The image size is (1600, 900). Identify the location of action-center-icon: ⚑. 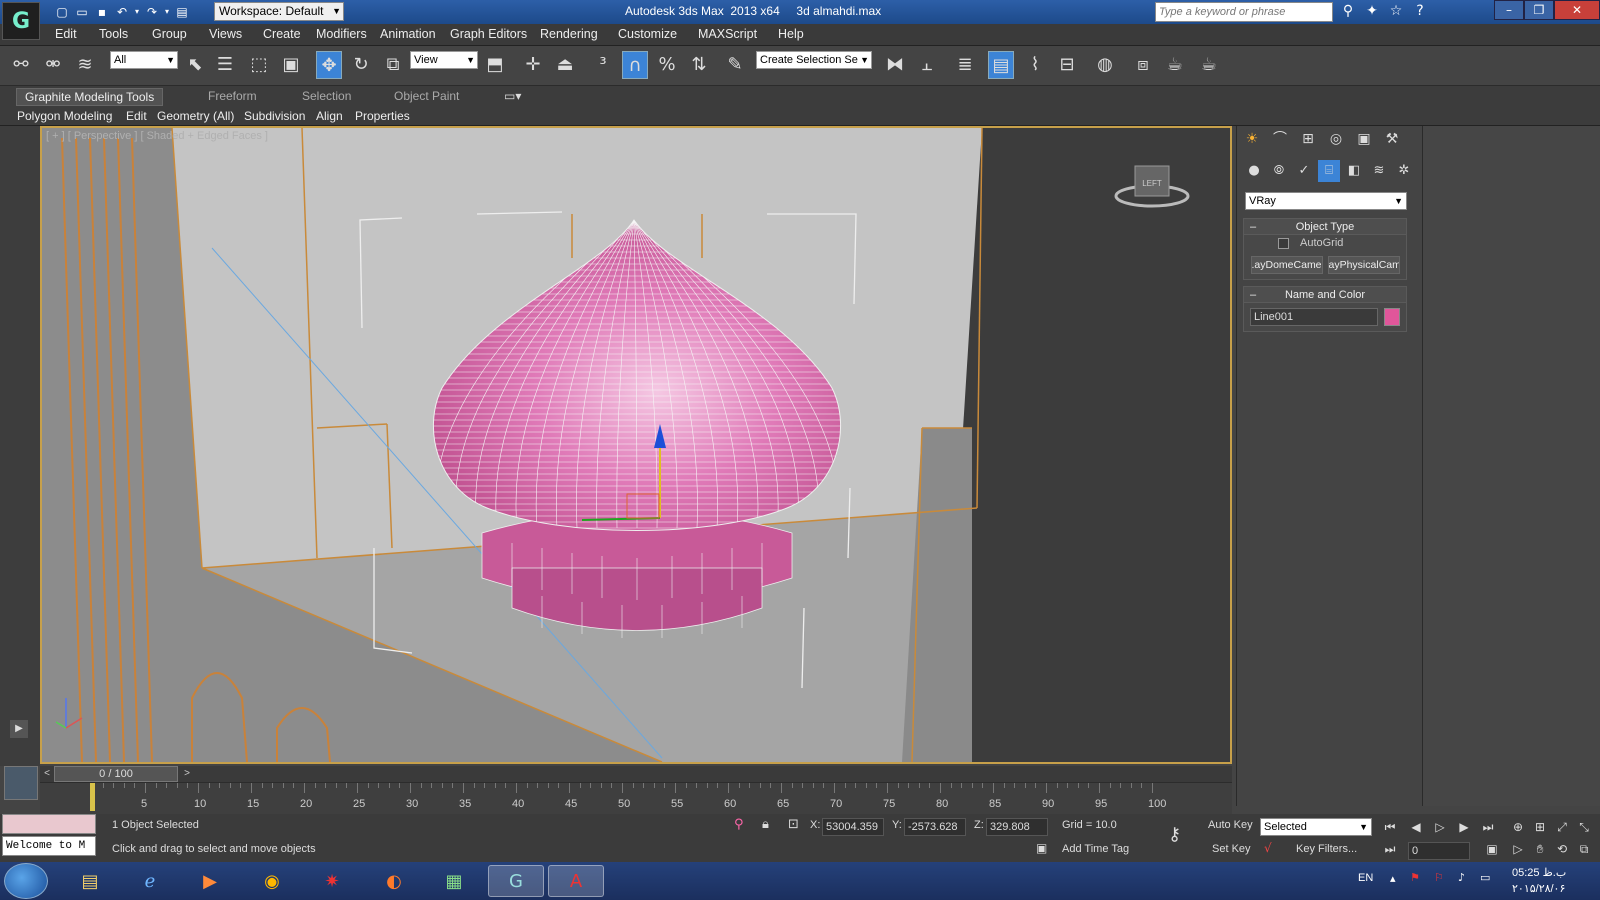
(1415, 877).